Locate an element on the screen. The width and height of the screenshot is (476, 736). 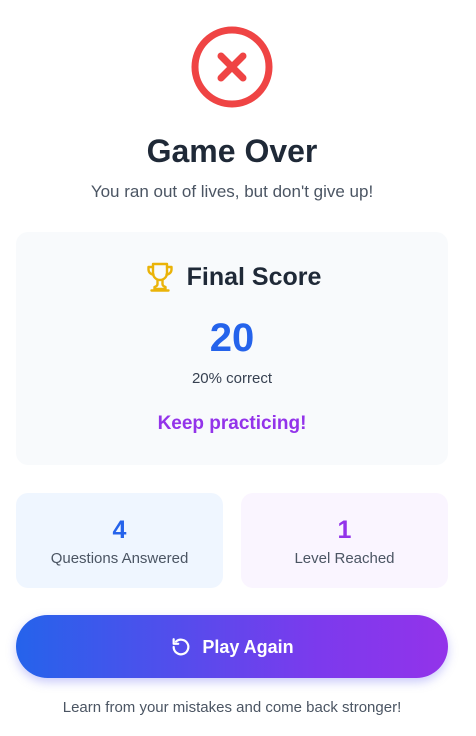
play-again-button: Play Again is located at coordinates (232, 646).